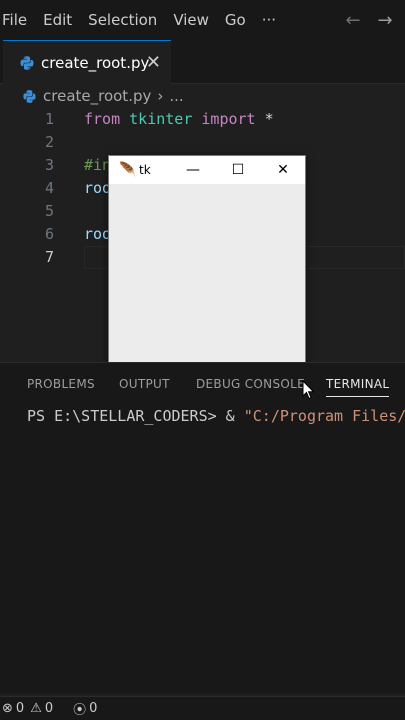 The image size is (405, 720). Describe the element at coordinates (49, 708) in the screenshot. I see `warning-count: 0` at that location.